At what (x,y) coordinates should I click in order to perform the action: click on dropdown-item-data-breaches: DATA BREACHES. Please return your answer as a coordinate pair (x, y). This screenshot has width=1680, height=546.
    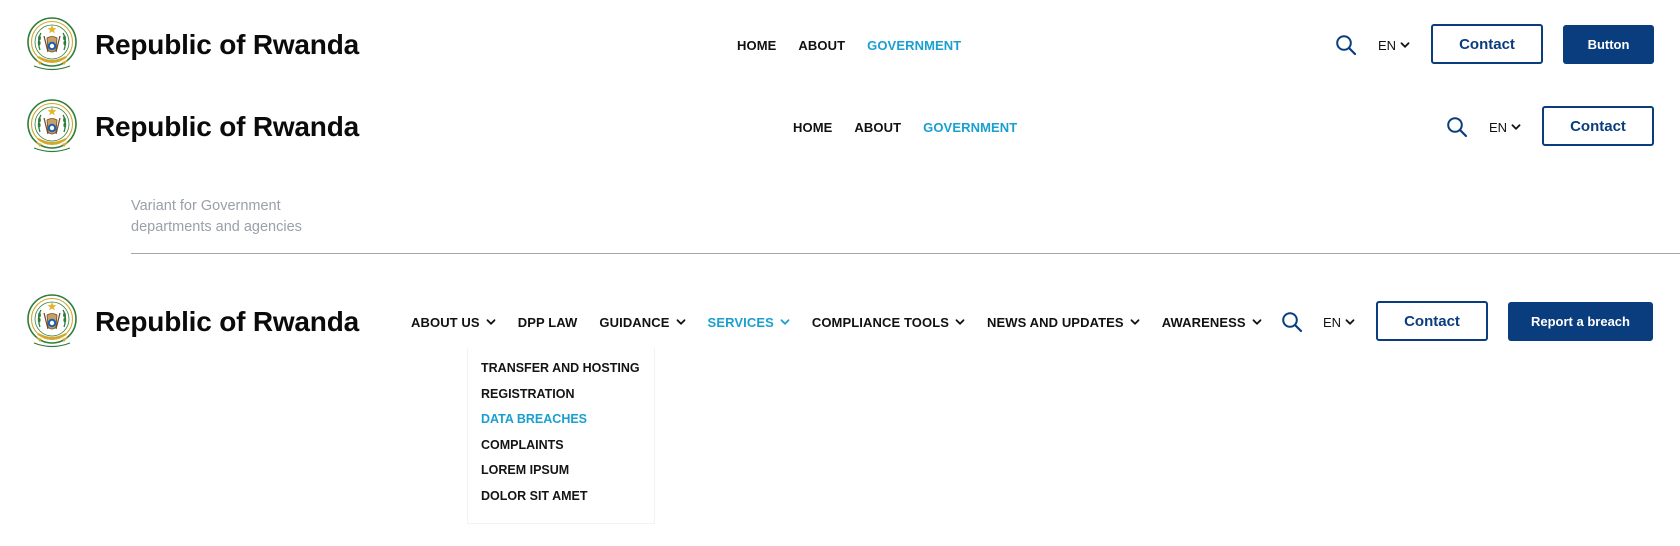
    Looking at the image, I should click on (567, 424).